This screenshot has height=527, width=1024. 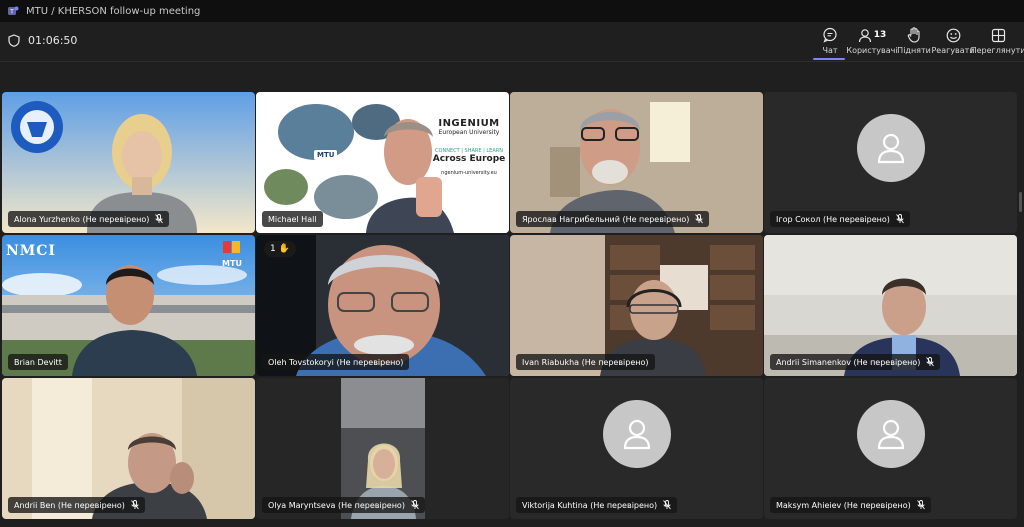 What do you see at coordinates (53, 40) in the screenshot?
I see `timer-text: 01:06:50` at bounding box center [53, 40].